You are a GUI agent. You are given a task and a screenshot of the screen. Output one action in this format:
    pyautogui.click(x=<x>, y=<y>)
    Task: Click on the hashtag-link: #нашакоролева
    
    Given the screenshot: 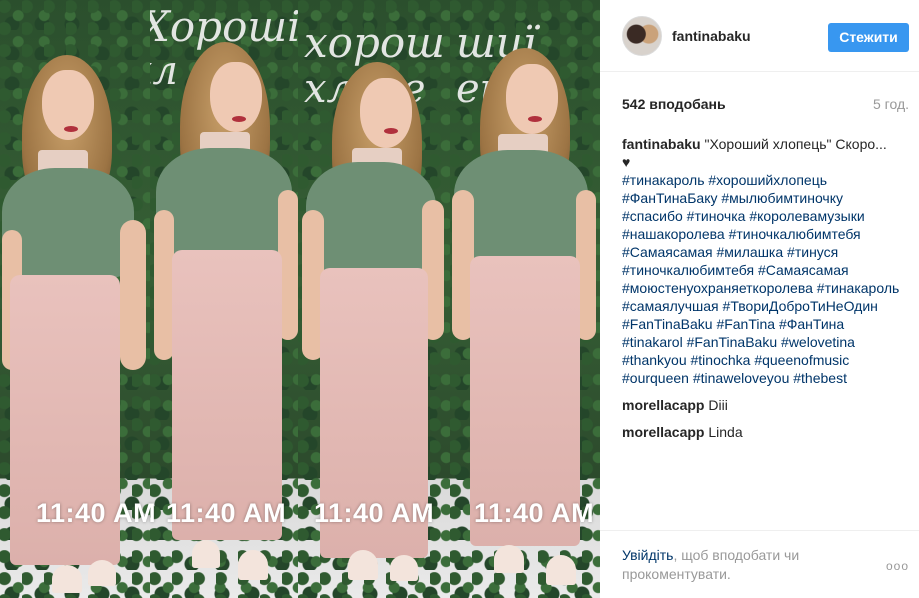 What is the action you would take?
    pyautogui.click(x=673, y=234)
    